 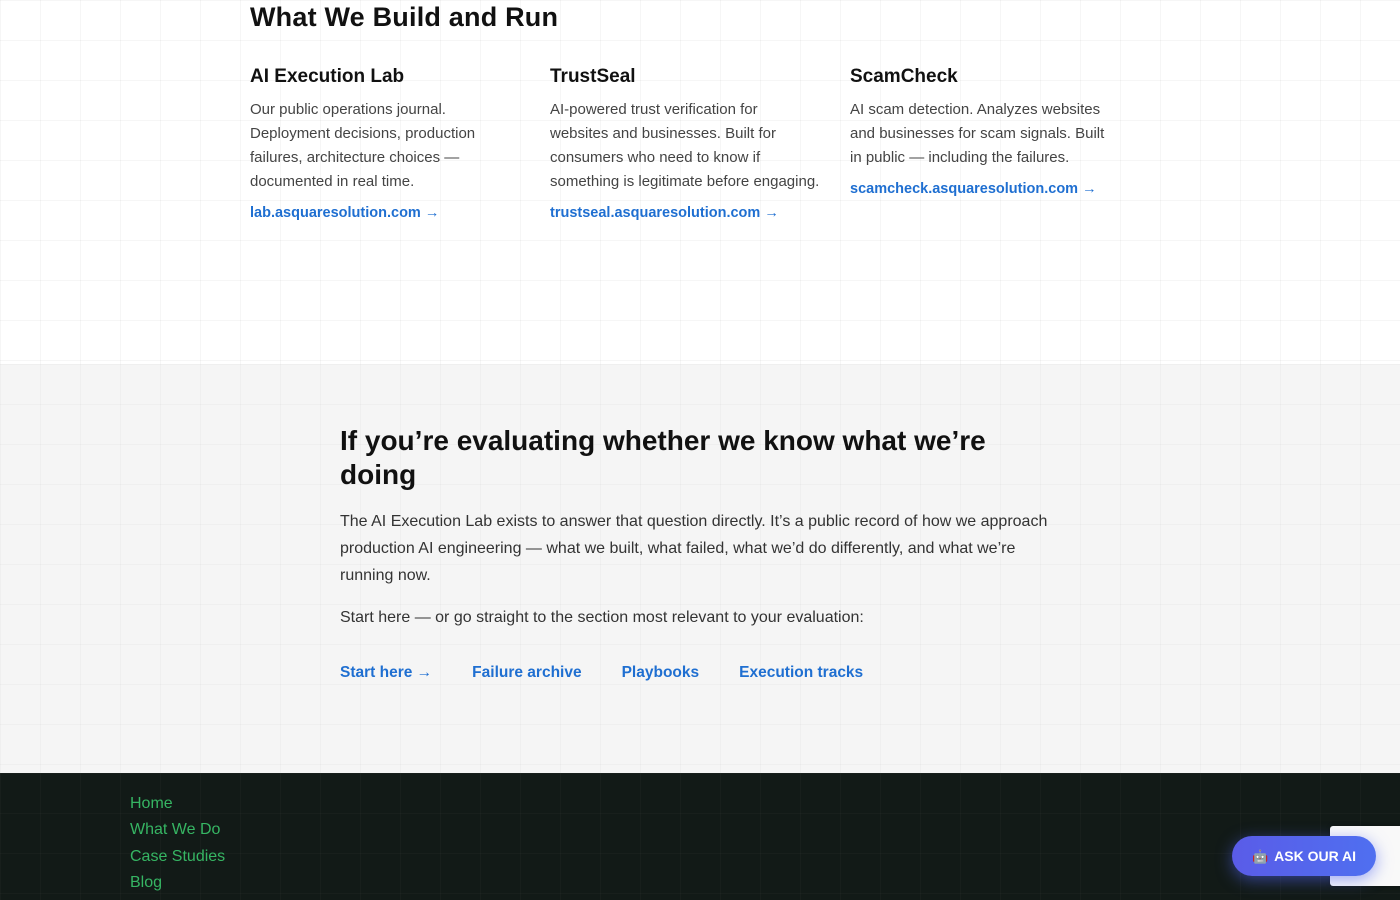 What do you see at coordinates (661, 673) in the screenshot?
I see `playbooks-link: Playbooks` at bounding box center [661, 673].